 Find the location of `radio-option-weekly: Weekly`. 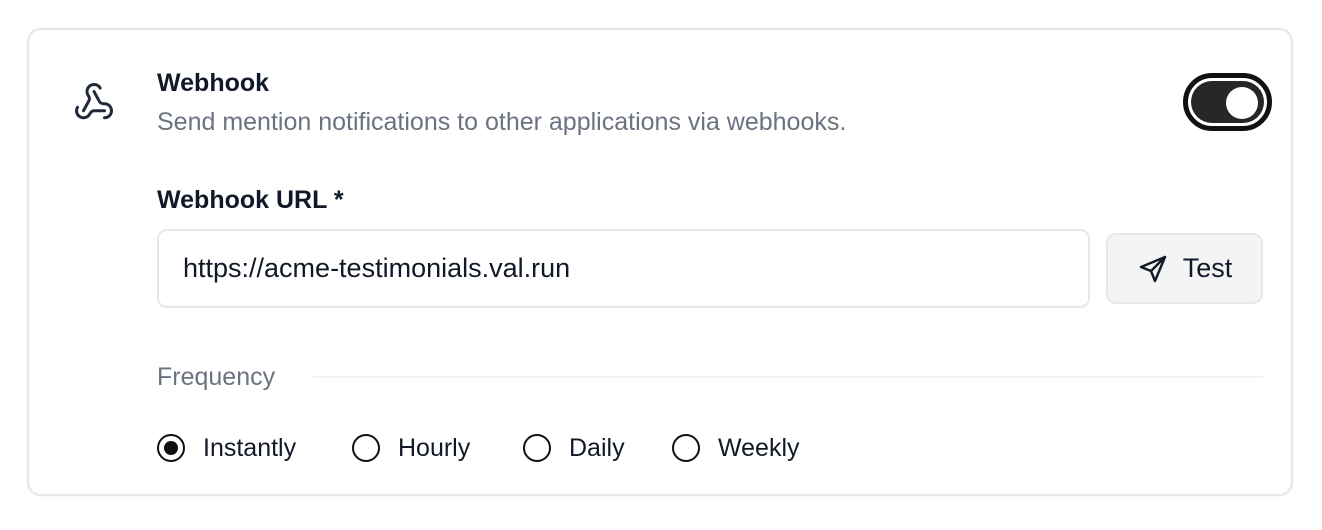

radio-option-weekly: Weekly is located at coordinates (736, 448).